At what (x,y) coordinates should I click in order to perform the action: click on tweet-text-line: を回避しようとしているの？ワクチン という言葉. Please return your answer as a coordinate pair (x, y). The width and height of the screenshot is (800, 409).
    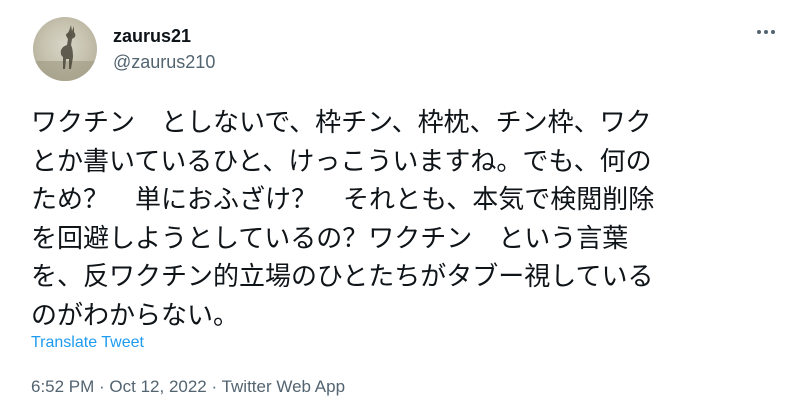
    Looking at the image, I should click on (330, 238).